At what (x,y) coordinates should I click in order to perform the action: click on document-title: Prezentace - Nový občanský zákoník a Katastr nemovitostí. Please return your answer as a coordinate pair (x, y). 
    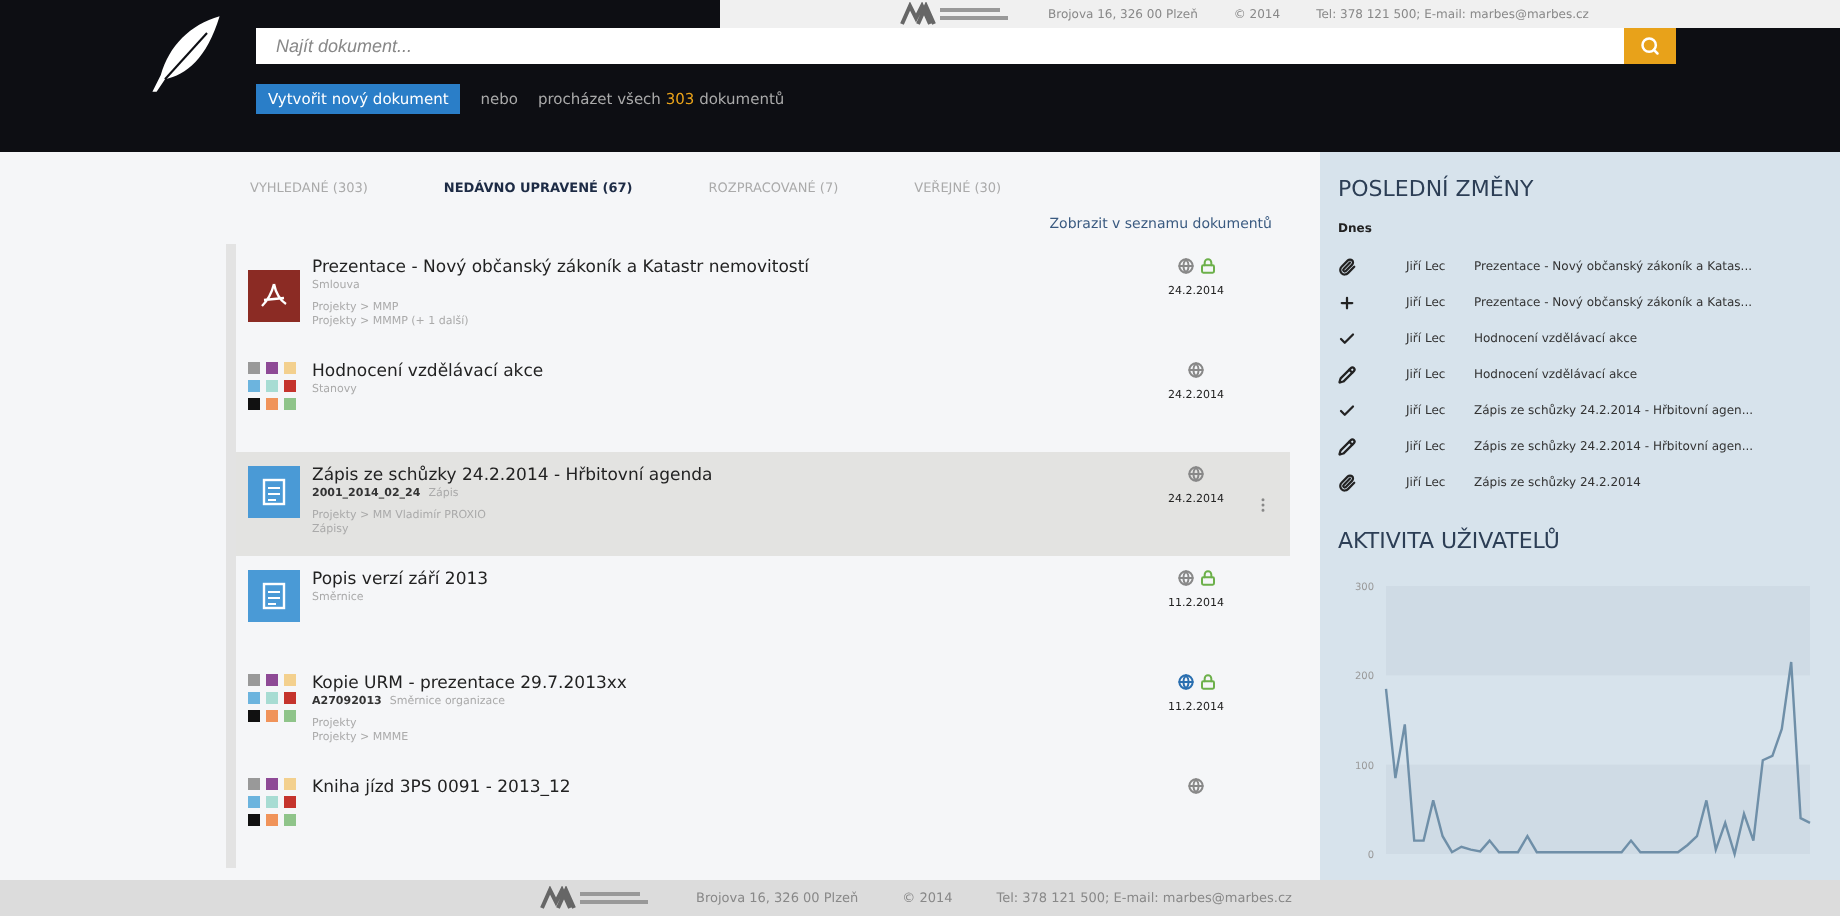
    Looking at the image, I should click on (562, 268).